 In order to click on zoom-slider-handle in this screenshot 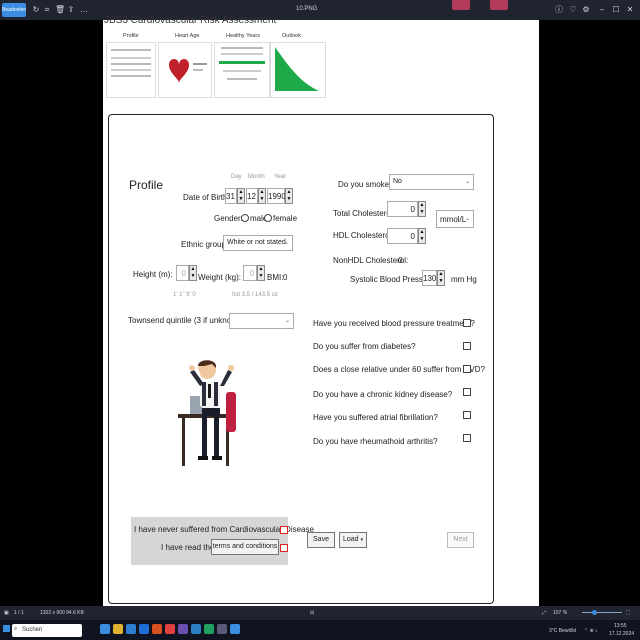, I will do `click(594, 612)`.